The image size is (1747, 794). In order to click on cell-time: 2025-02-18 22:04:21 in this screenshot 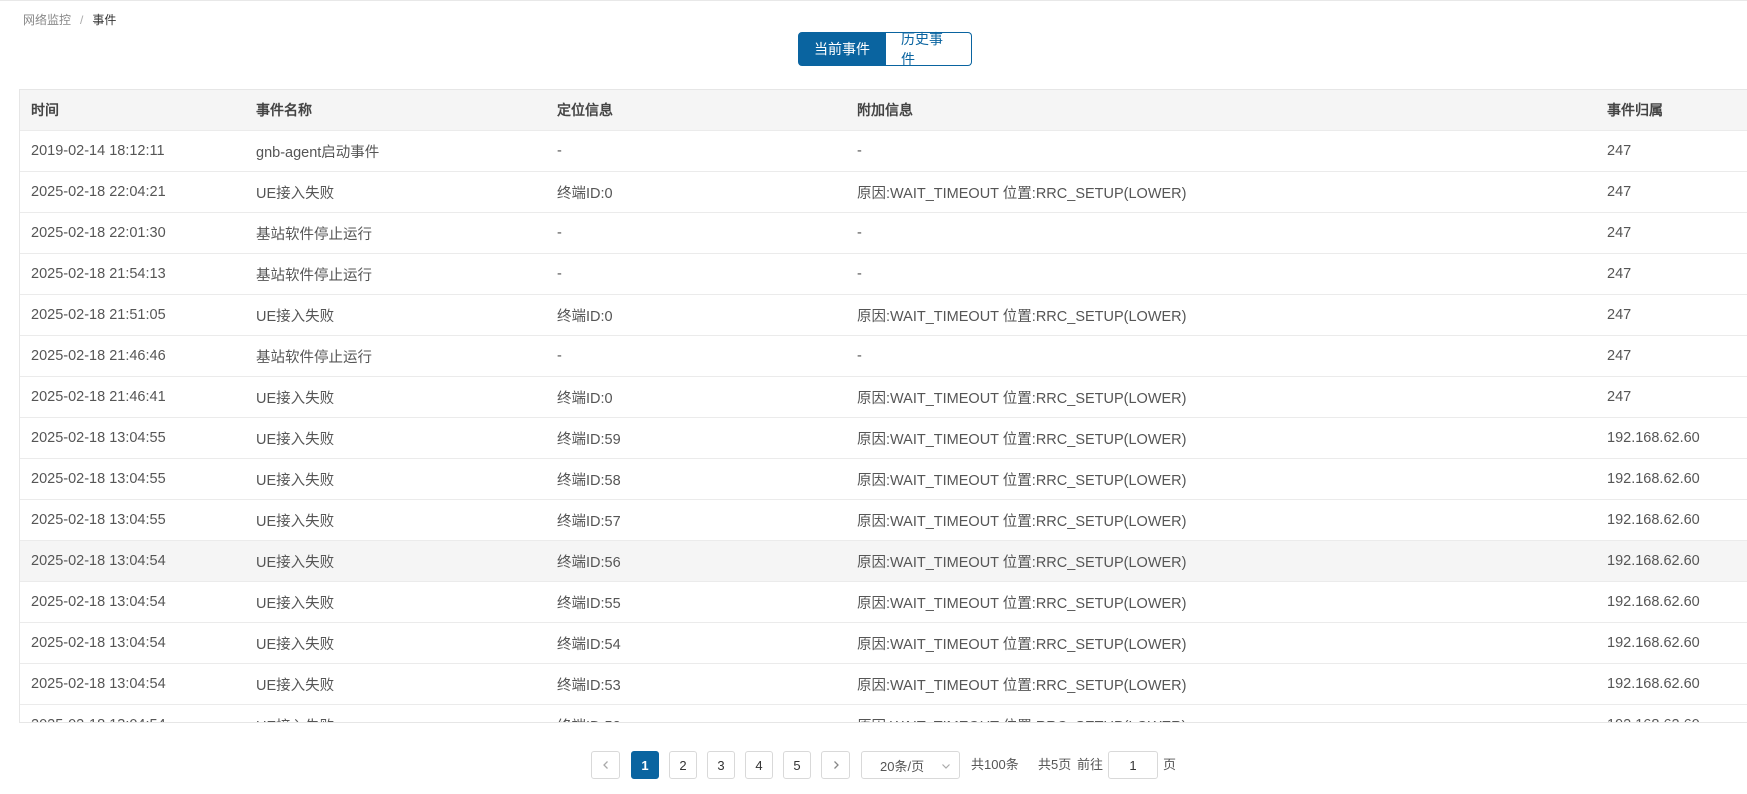, I will do `click(98, 192)`.